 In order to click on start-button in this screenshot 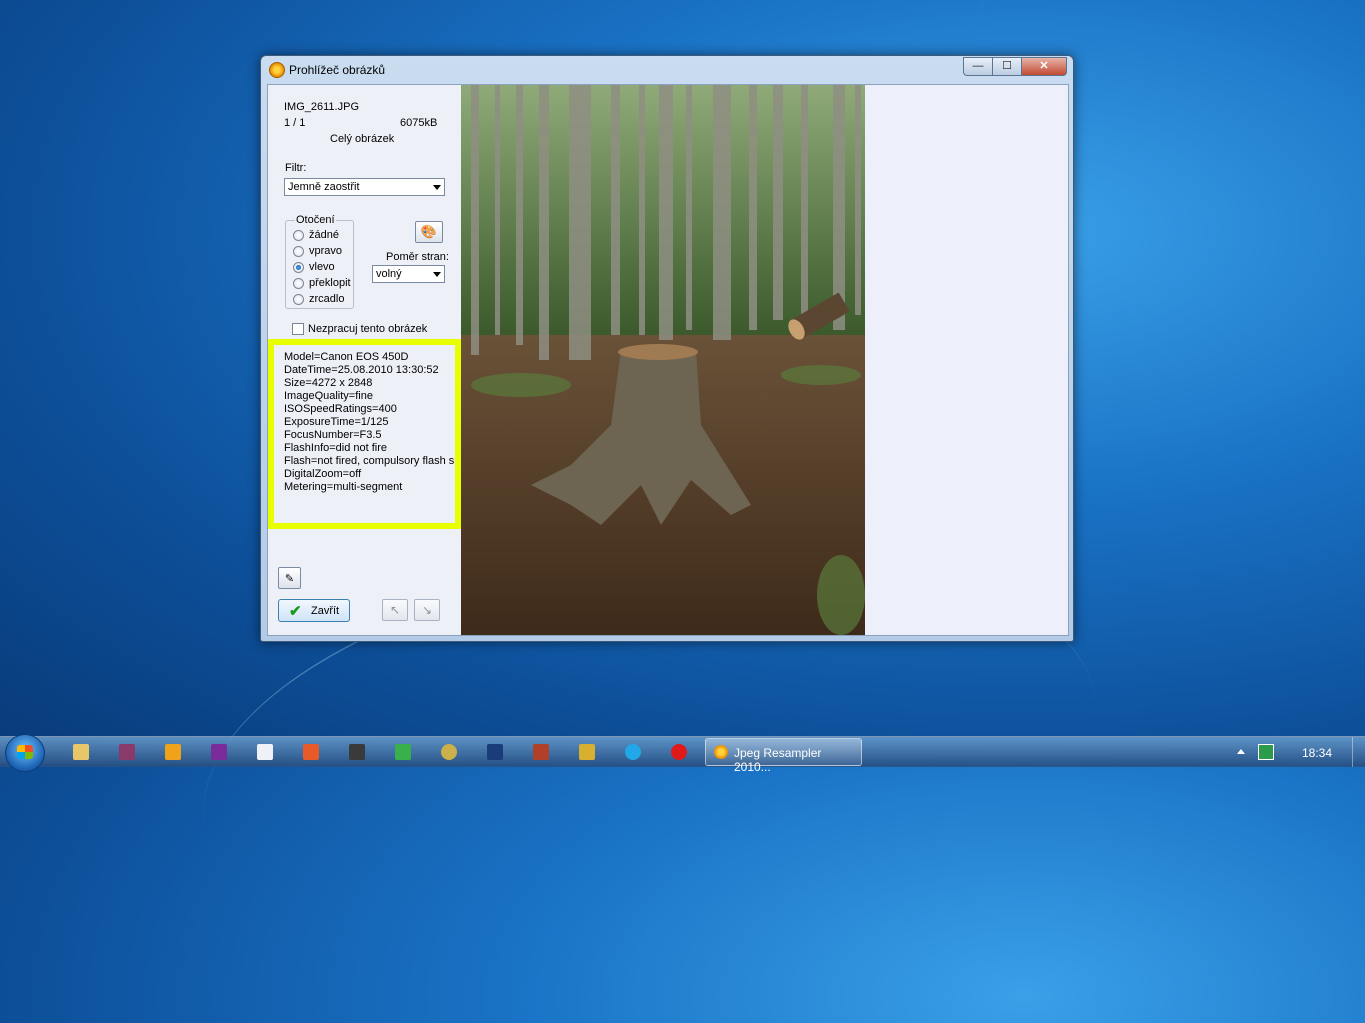, I will do `click(25, 753)`.